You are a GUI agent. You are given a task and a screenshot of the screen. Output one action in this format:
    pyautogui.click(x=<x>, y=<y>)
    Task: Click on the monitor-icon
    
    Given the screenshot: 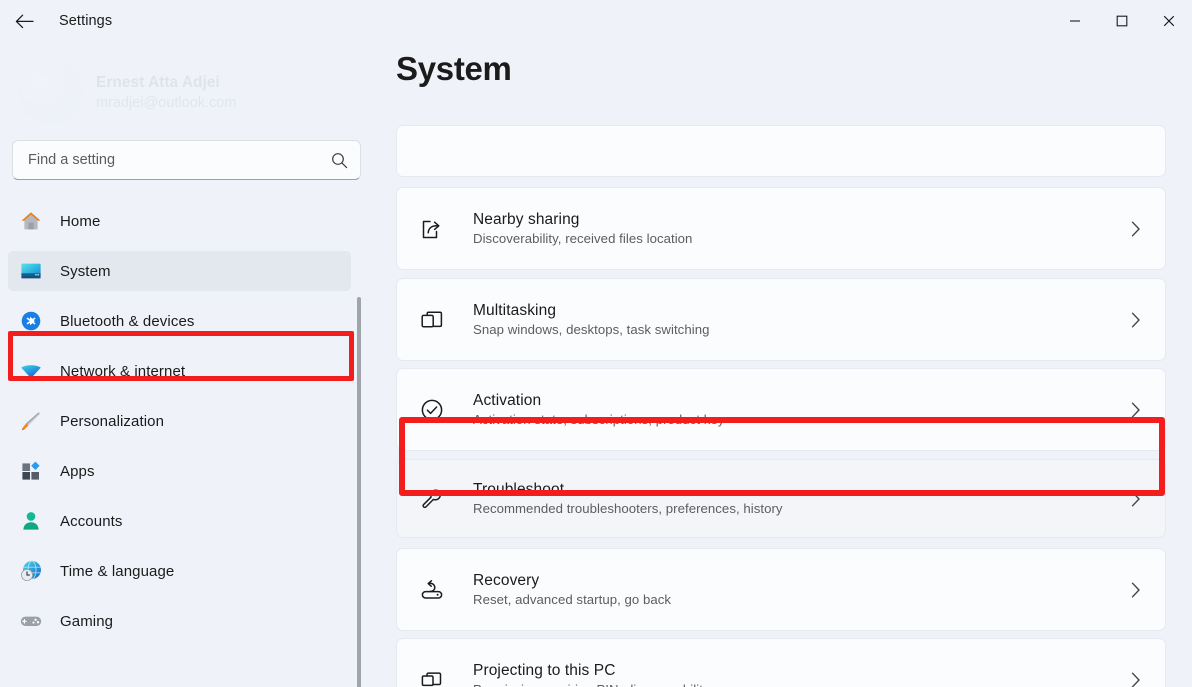 What is the action you would take?
    pyautogui.click(x=31, y=271)
    